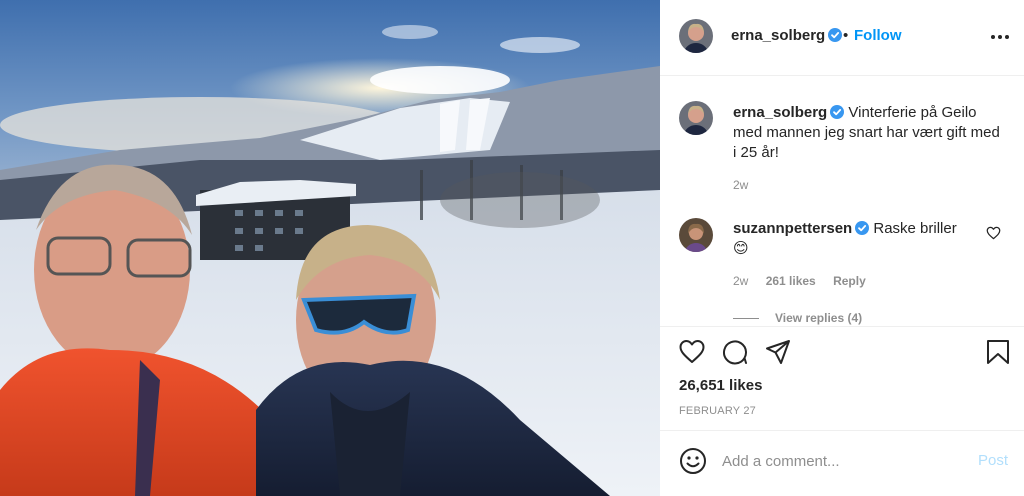  Describe the element at coordinates (746, 319) in the screenshot. I see `view-replies-line` at that location.